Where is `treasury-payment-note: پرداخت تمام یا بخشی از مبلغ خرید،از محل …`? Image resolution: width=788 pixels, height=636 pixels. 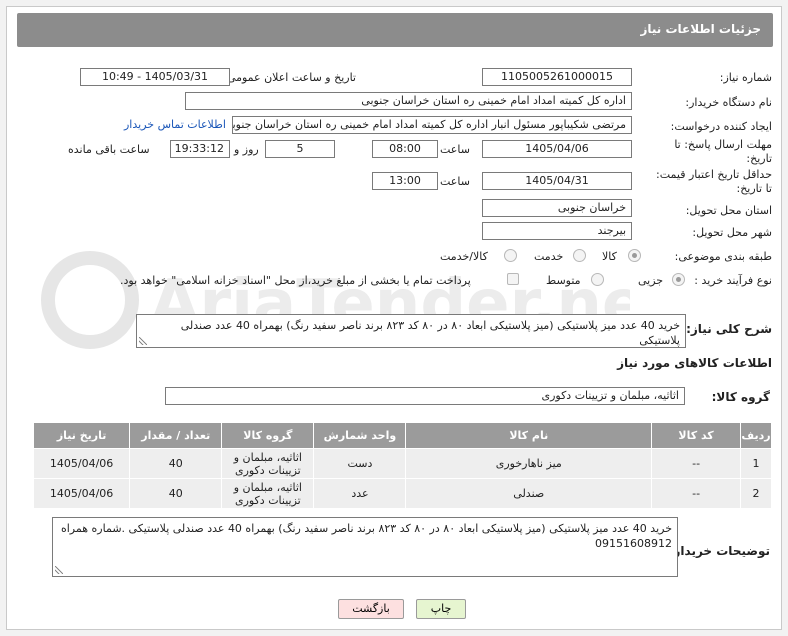
treasury-payment-note: پرداخت تمام یا بخشی از مبلغ خرید،از محل … is located at coordinates (295, 280).